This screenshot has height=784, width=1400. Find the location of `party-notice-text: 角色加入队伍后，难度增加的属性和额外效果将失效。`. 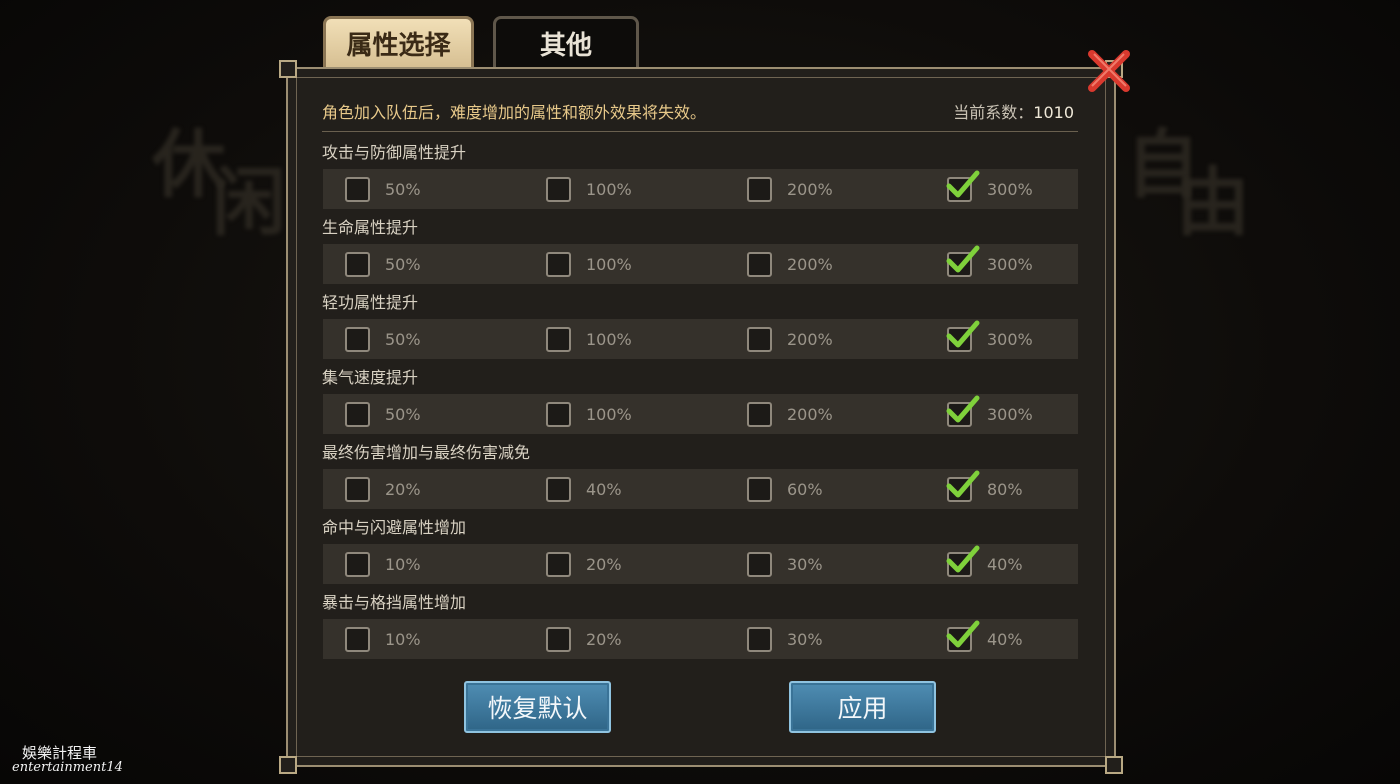

party-notice-text: 角色加入队伍后，难度增加的属性和额外效果将失效。 is located at coordinates (514, 112).